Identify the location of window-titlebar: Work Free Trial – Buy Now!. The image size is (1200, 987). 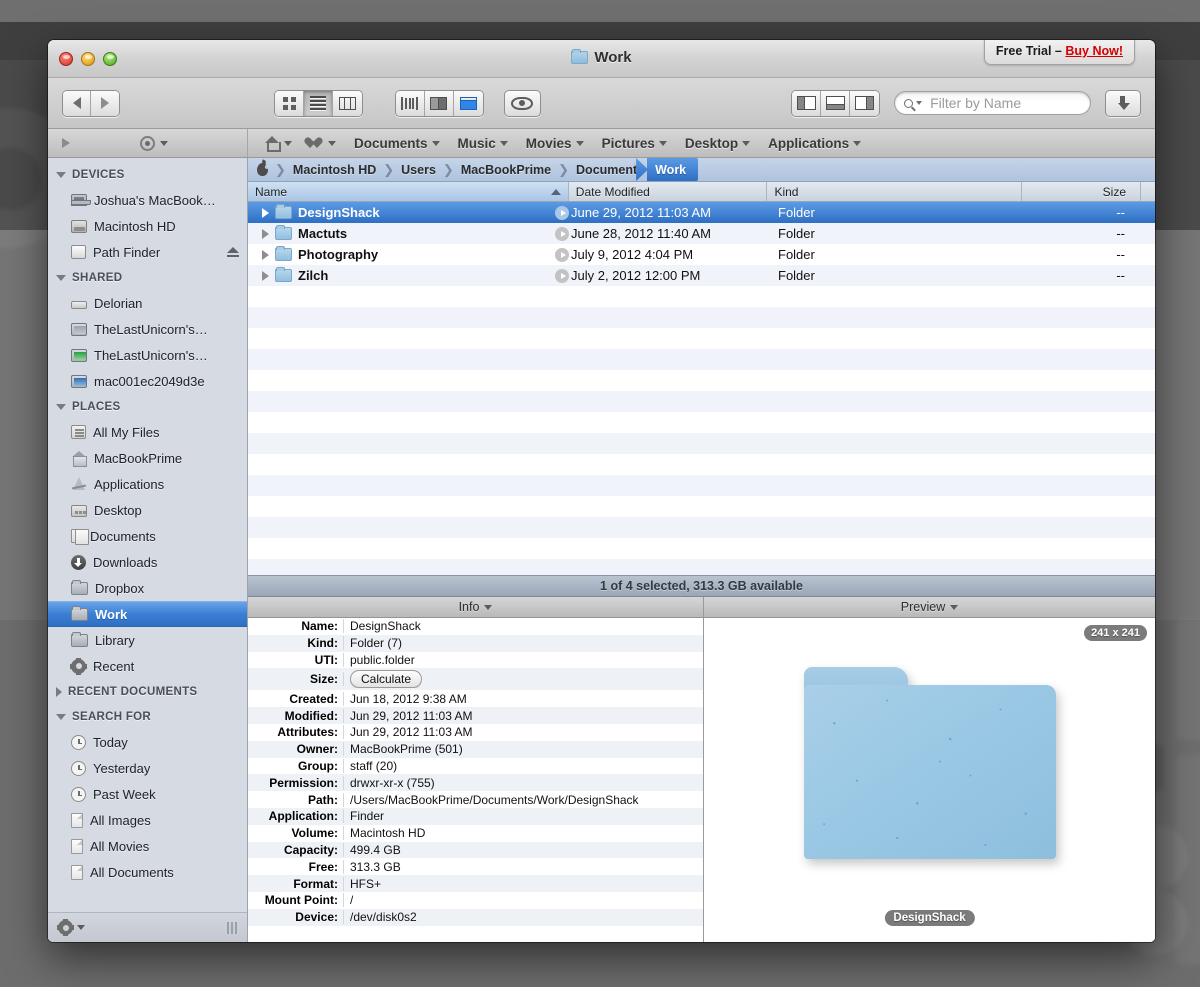
(601, 59).